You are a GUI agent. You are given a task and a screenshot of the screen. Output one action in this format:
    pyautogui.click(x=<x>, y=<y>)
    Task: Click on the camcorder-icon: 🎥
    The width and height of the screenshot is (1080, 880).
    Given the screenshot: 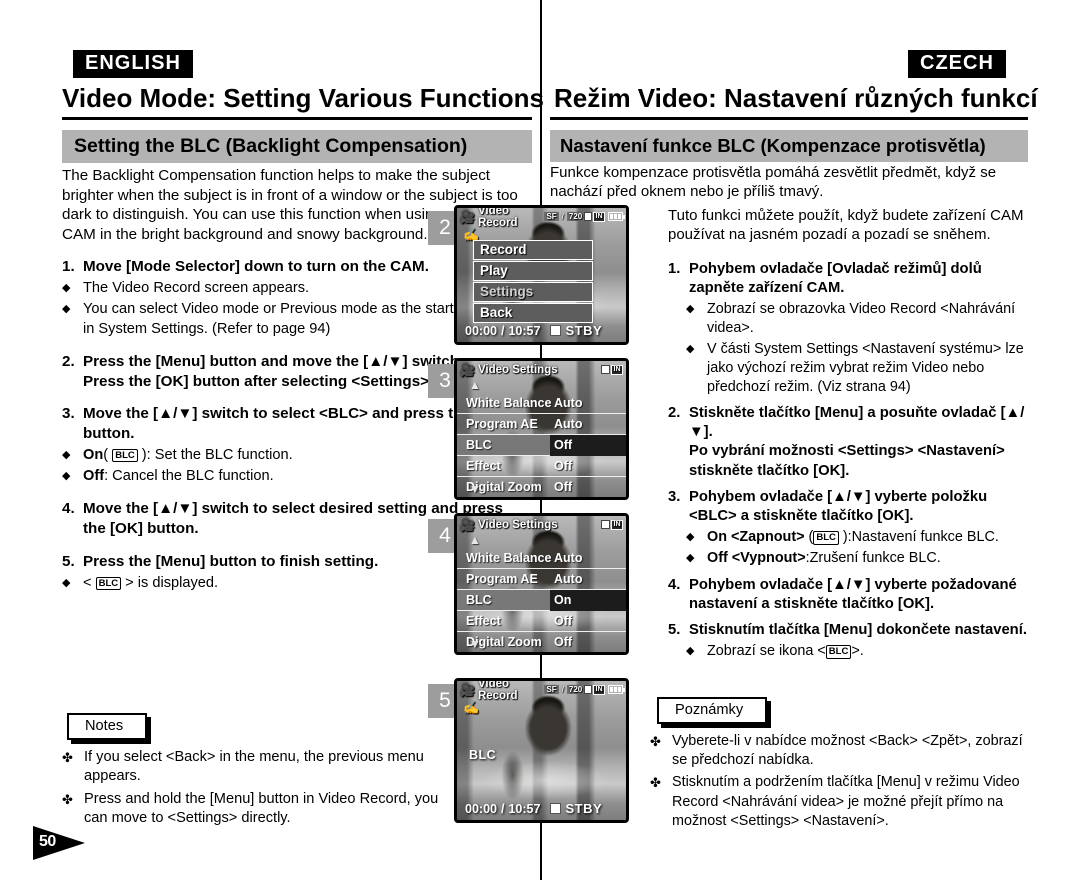 What is the action you would take?
    pyautogui.click(x=467, y=216)
    